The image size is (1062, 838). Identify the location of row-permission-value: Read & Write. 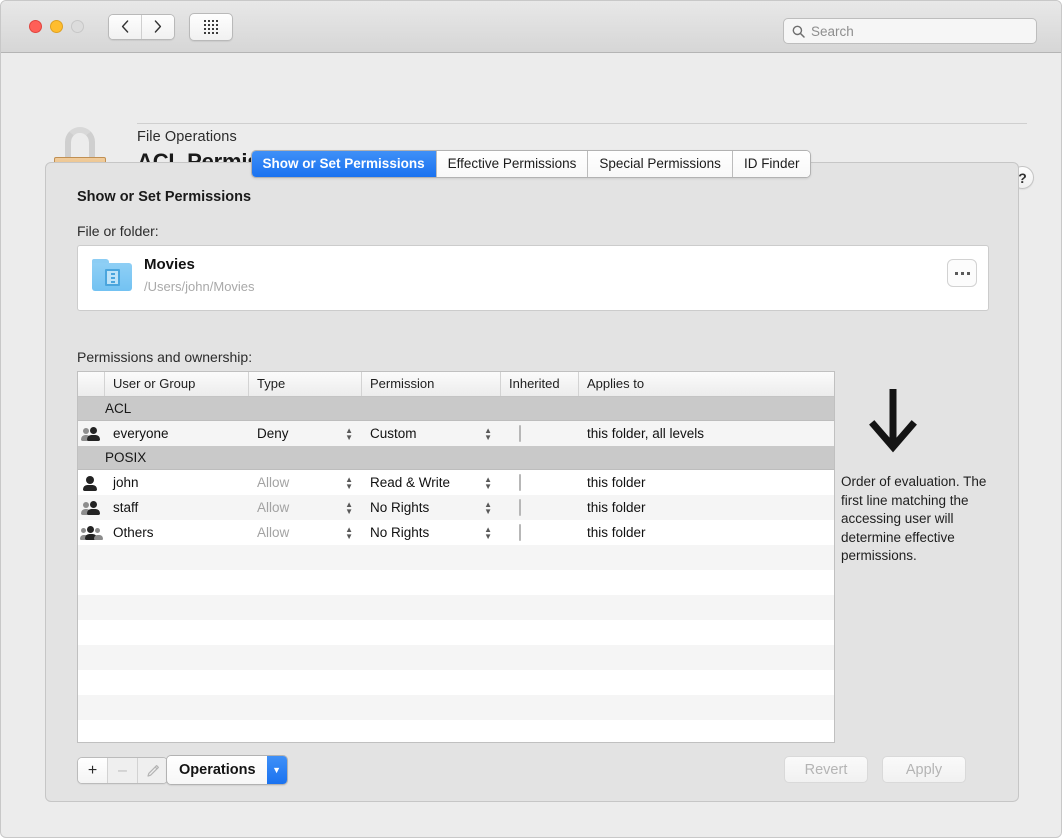
(410, 482).